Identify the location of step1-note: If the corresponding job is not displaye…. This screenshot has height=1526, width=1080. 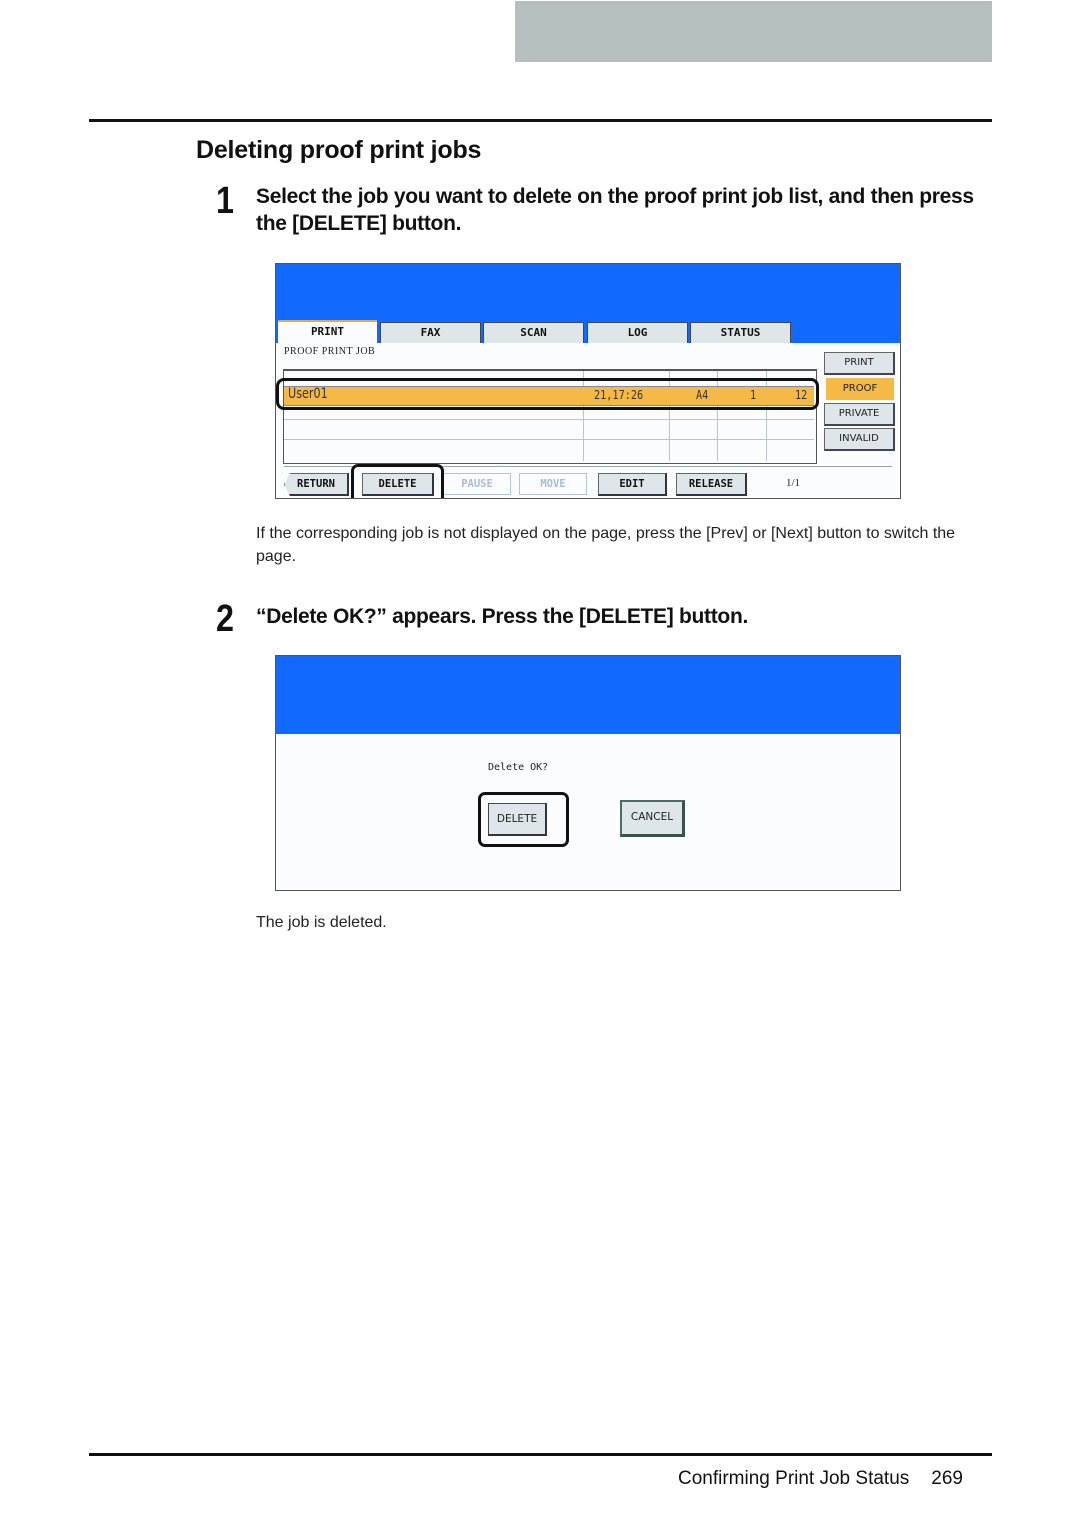
(606, 545).